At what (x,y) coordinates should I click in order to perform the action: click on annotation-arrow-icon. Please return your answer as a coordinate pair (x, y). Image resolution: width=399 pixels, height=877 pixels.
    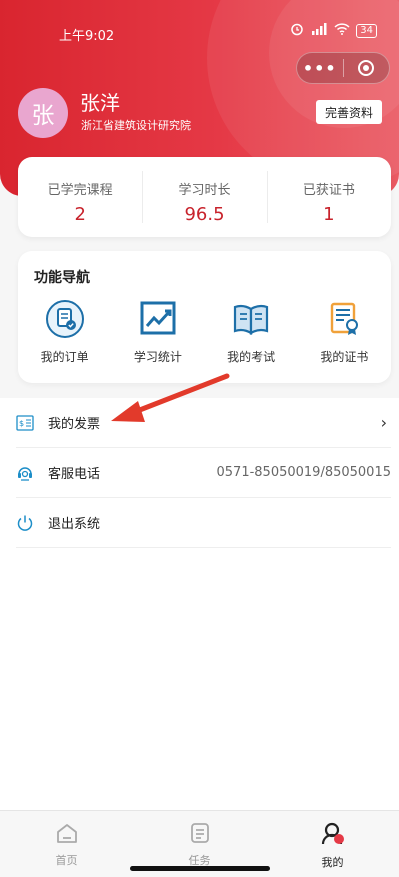
    Looking at the image, I should click on (170, 397).